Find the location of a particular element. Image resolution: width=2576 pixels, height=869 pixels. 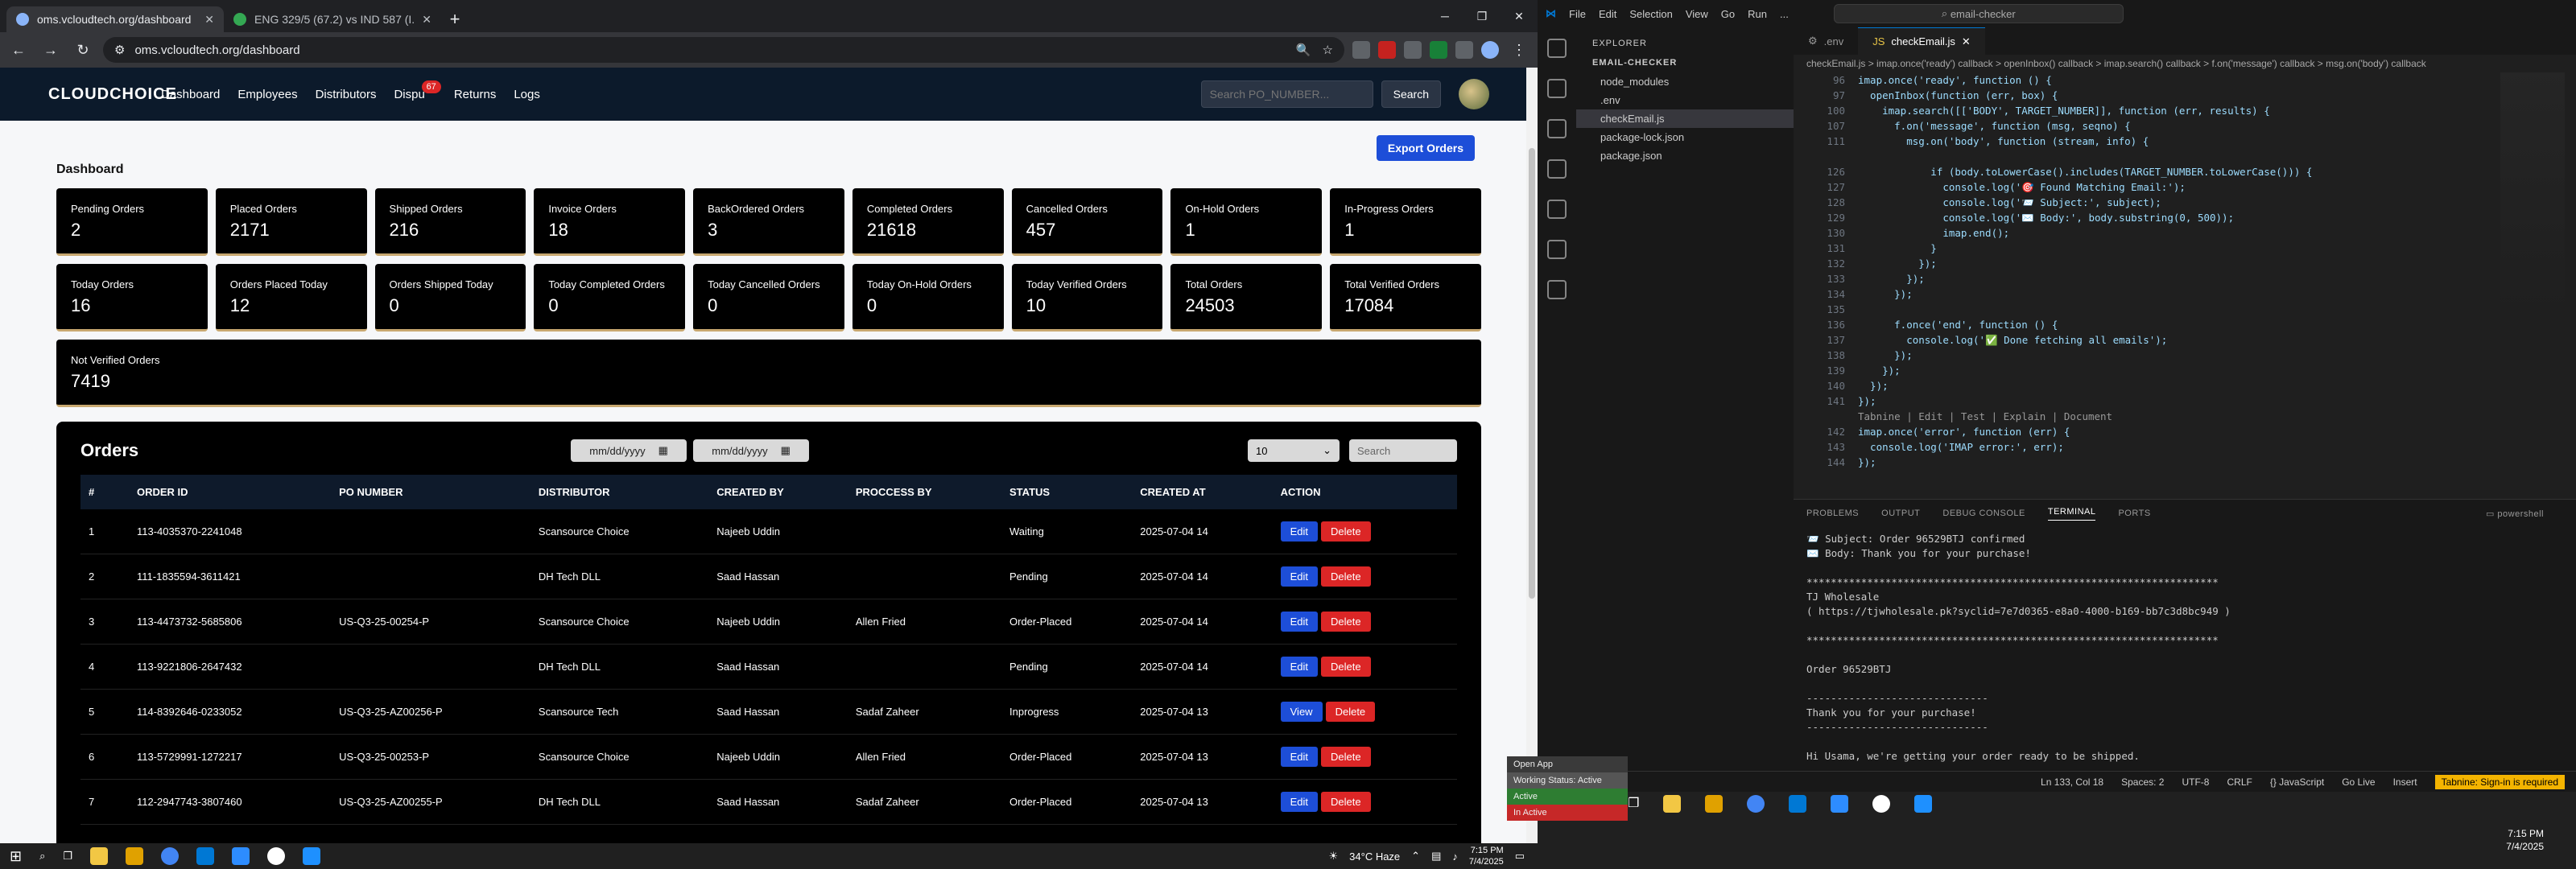

windows-start-icon: ⊞ is located at coordinates (16, 857).